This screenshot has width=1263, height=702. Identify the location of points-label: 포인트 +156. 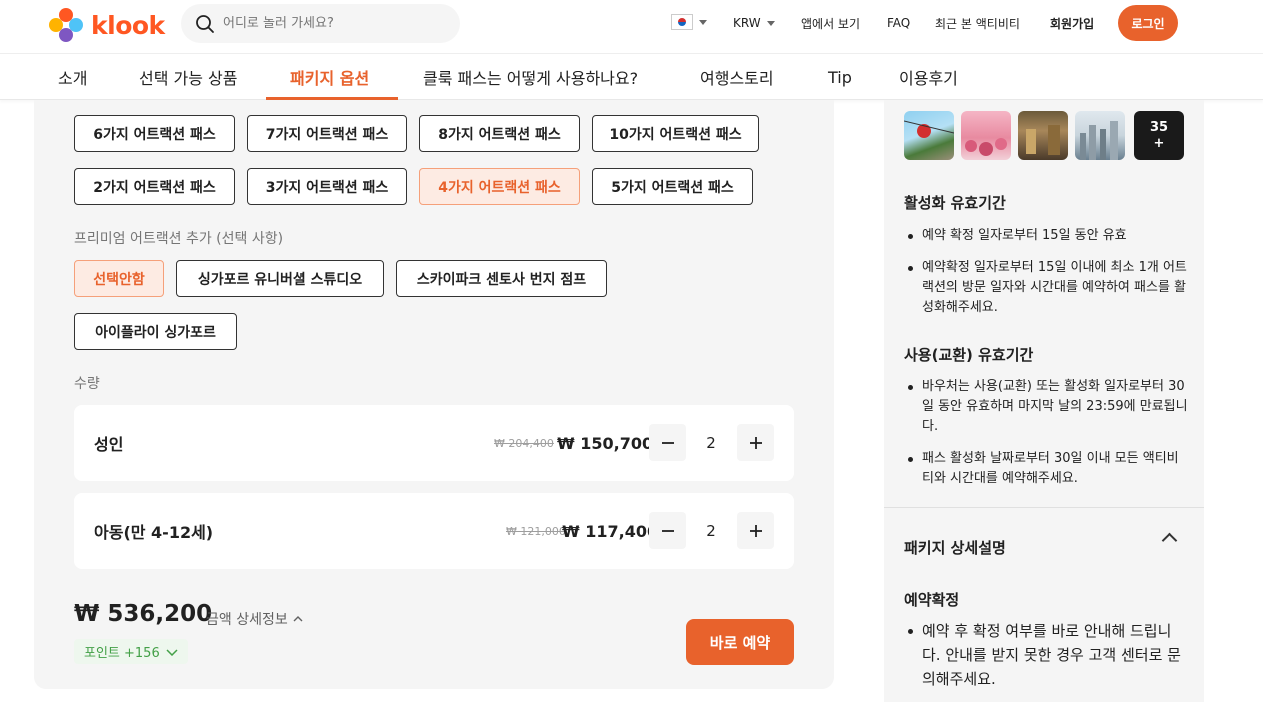
(122, 653).